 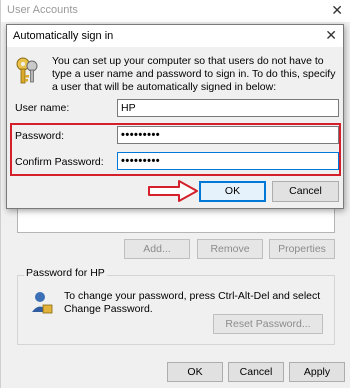 What do you see at coordinates (302, 249) in the screenshot?
I see `properties-button: Properties` at bounding box center [302, 249].